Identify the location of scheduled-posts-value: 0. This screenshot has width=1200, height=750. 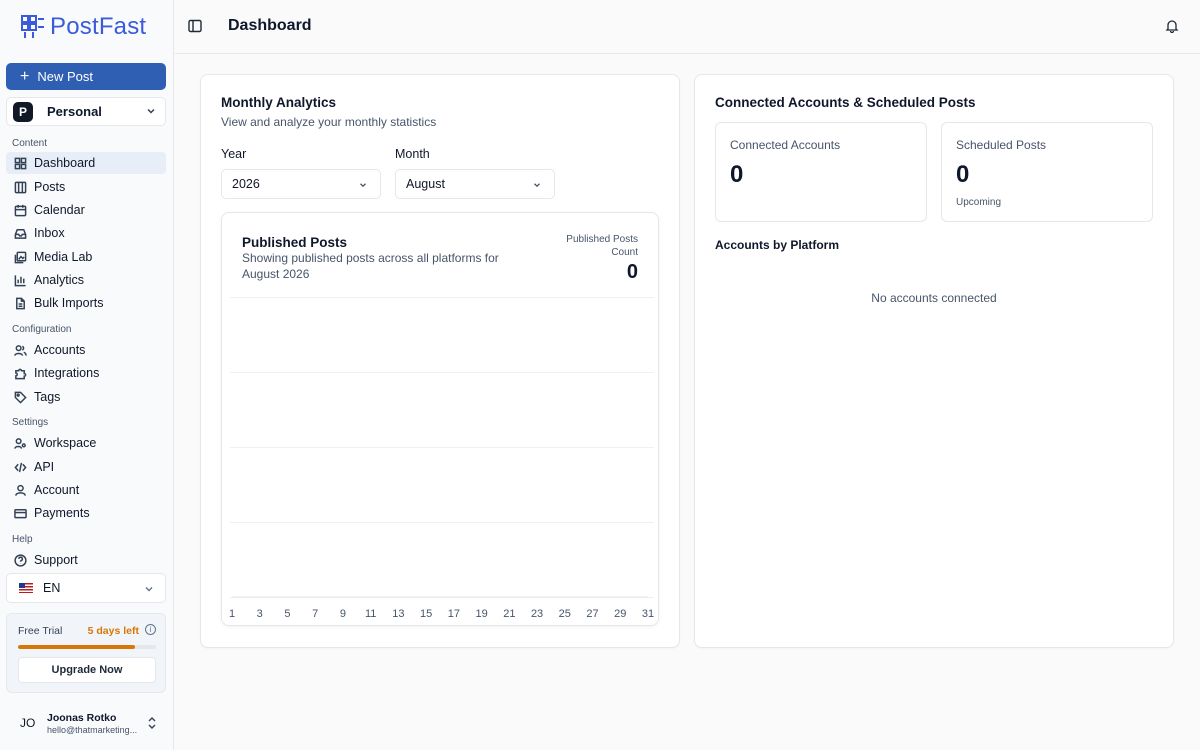
(963, 174).